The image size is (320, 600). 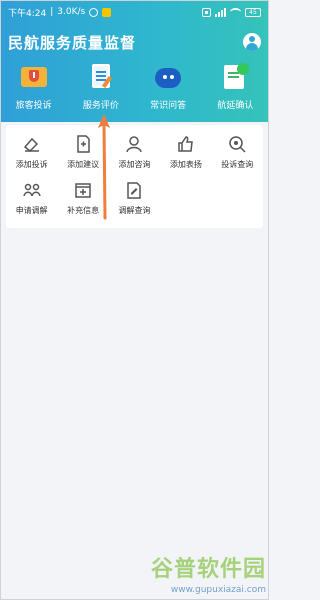 I want to click on annotation-arrow, so click(x=104, y=167).